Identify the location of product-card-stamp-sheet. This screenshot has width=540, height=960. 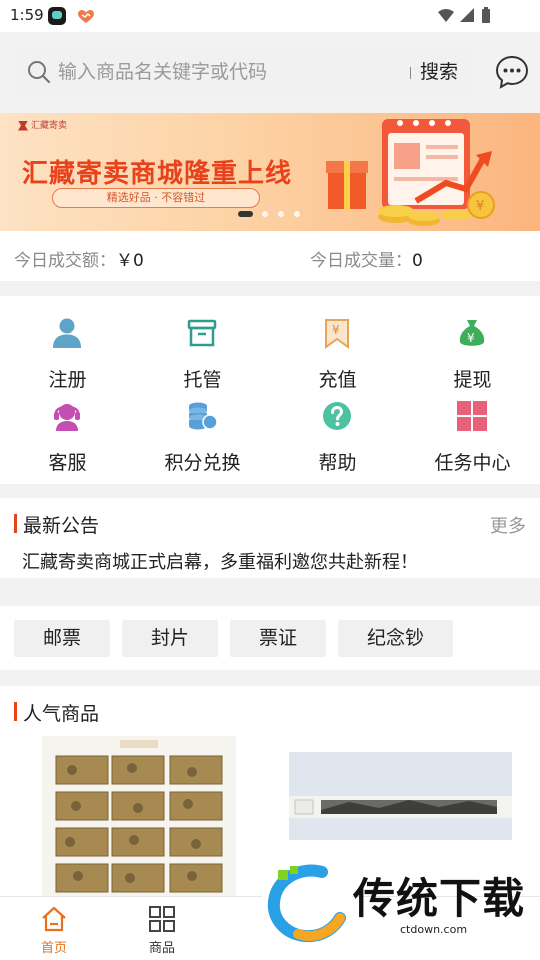
(139, 816).